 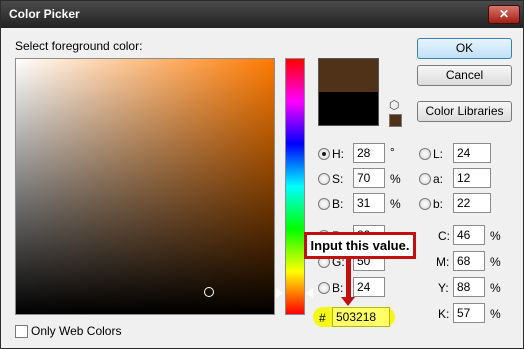 What do you see at coordinates (438, 154) in the screenshot?
I see `label-l: L:` at bounding box center [438, 154].